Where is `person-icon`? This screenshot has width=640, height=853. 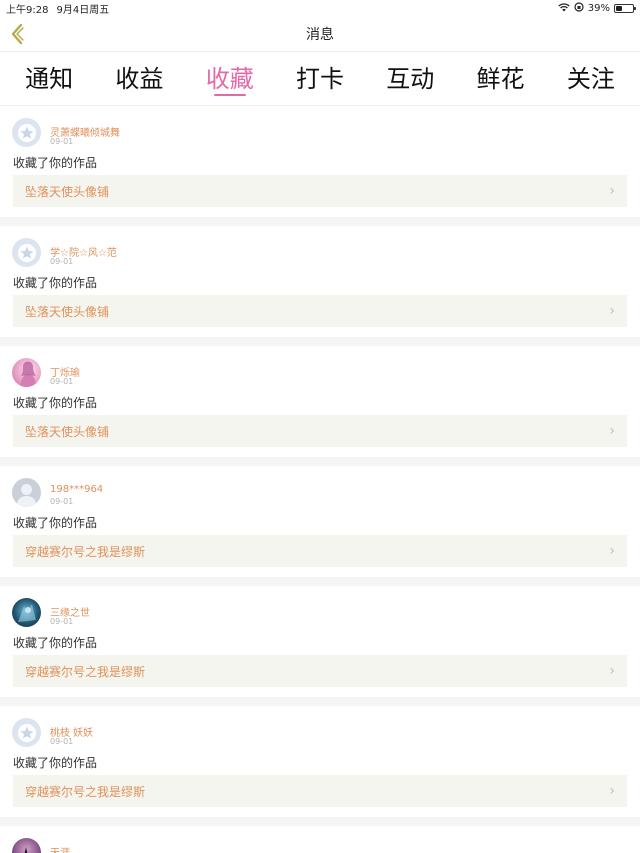 person-icon is located at coordinates (26, 495).